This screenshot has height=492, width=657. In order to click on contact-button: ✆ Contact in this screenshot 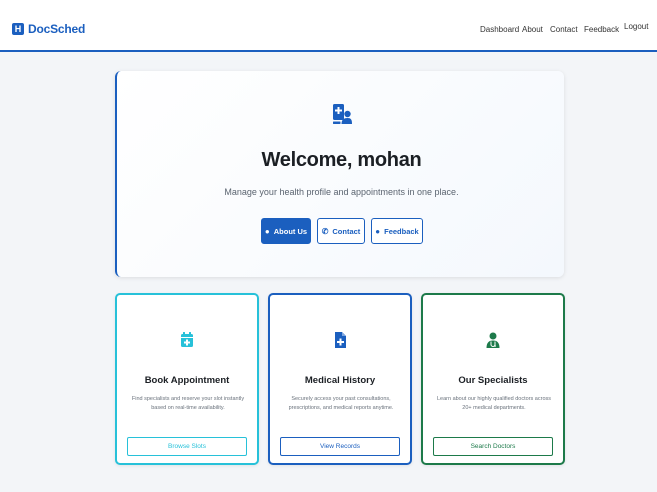, I will do `click(341, 231)`.